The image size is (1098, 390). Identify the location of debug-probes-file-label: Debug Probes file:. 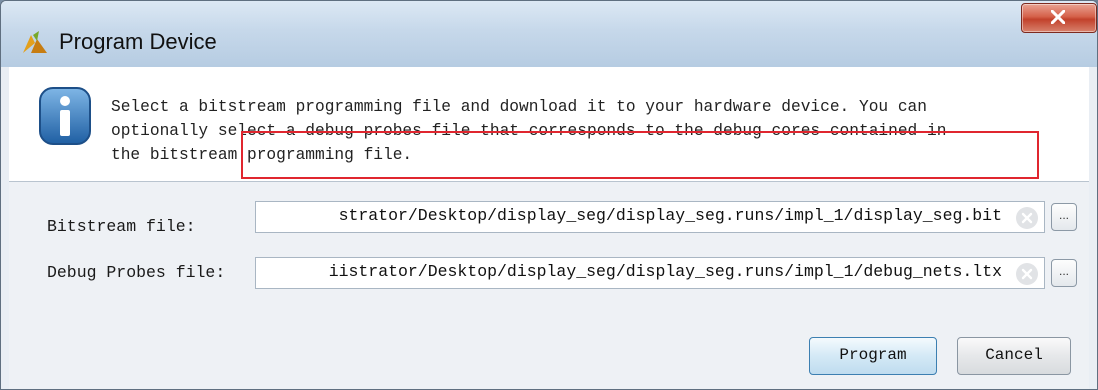
(136, 272).